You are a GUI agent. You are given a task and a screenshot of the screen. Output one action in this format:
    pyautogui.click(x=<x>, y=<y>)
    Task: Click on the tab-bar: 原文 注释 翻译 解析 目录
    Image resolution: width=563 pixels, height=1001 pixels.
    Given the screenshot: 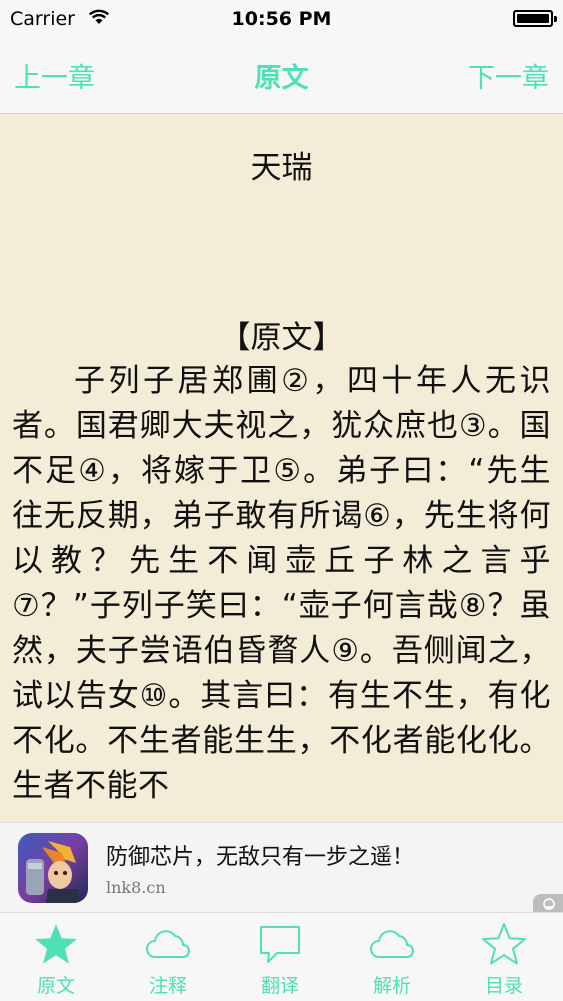 What is the action you would take?
    pyautogui.click(x=281, y=956)
    